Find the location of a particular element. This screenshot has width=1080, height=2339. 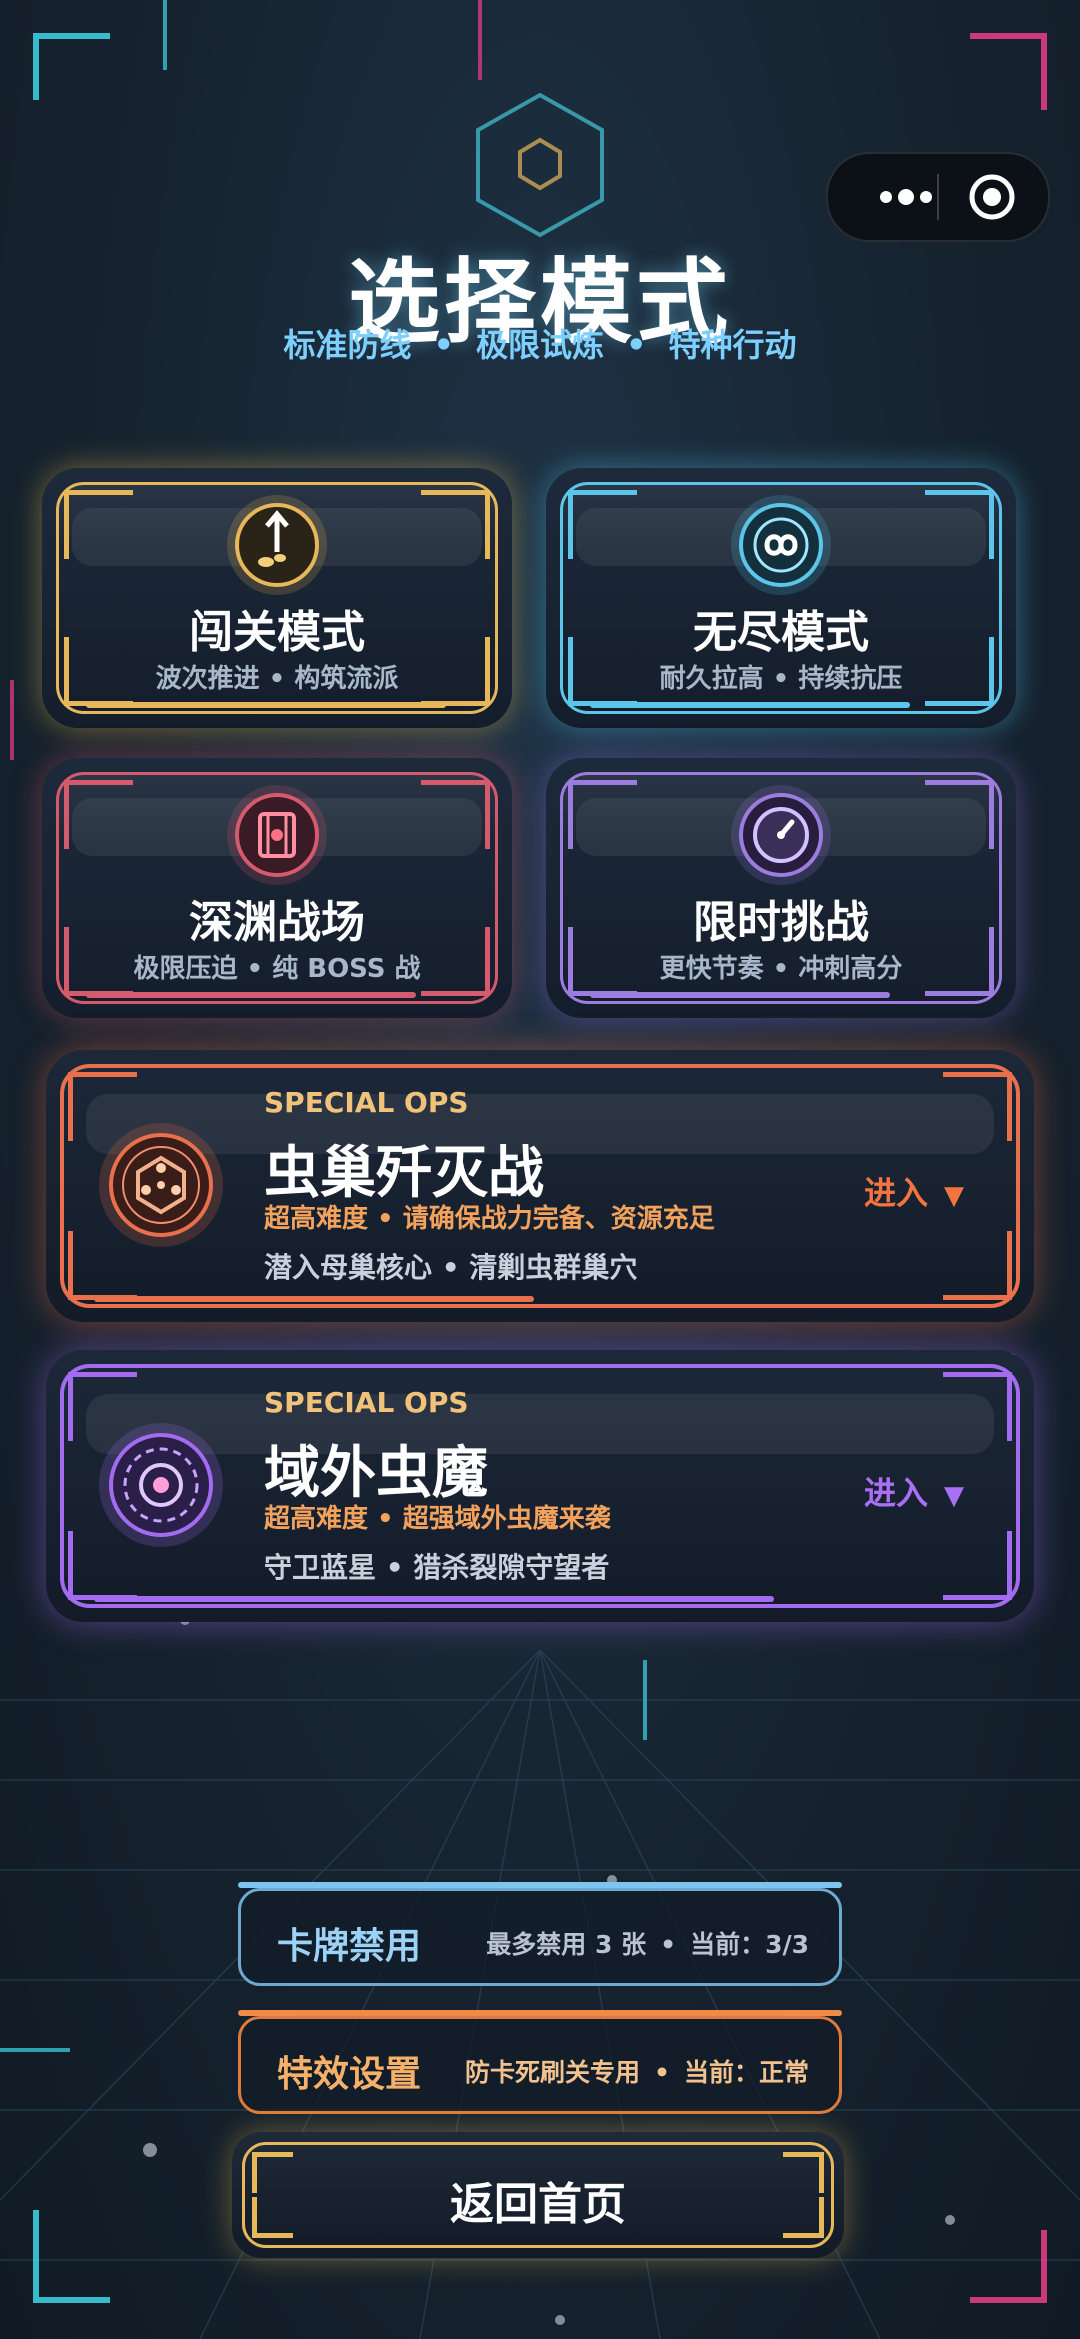

more-icon is located at coordinates (906, 197).